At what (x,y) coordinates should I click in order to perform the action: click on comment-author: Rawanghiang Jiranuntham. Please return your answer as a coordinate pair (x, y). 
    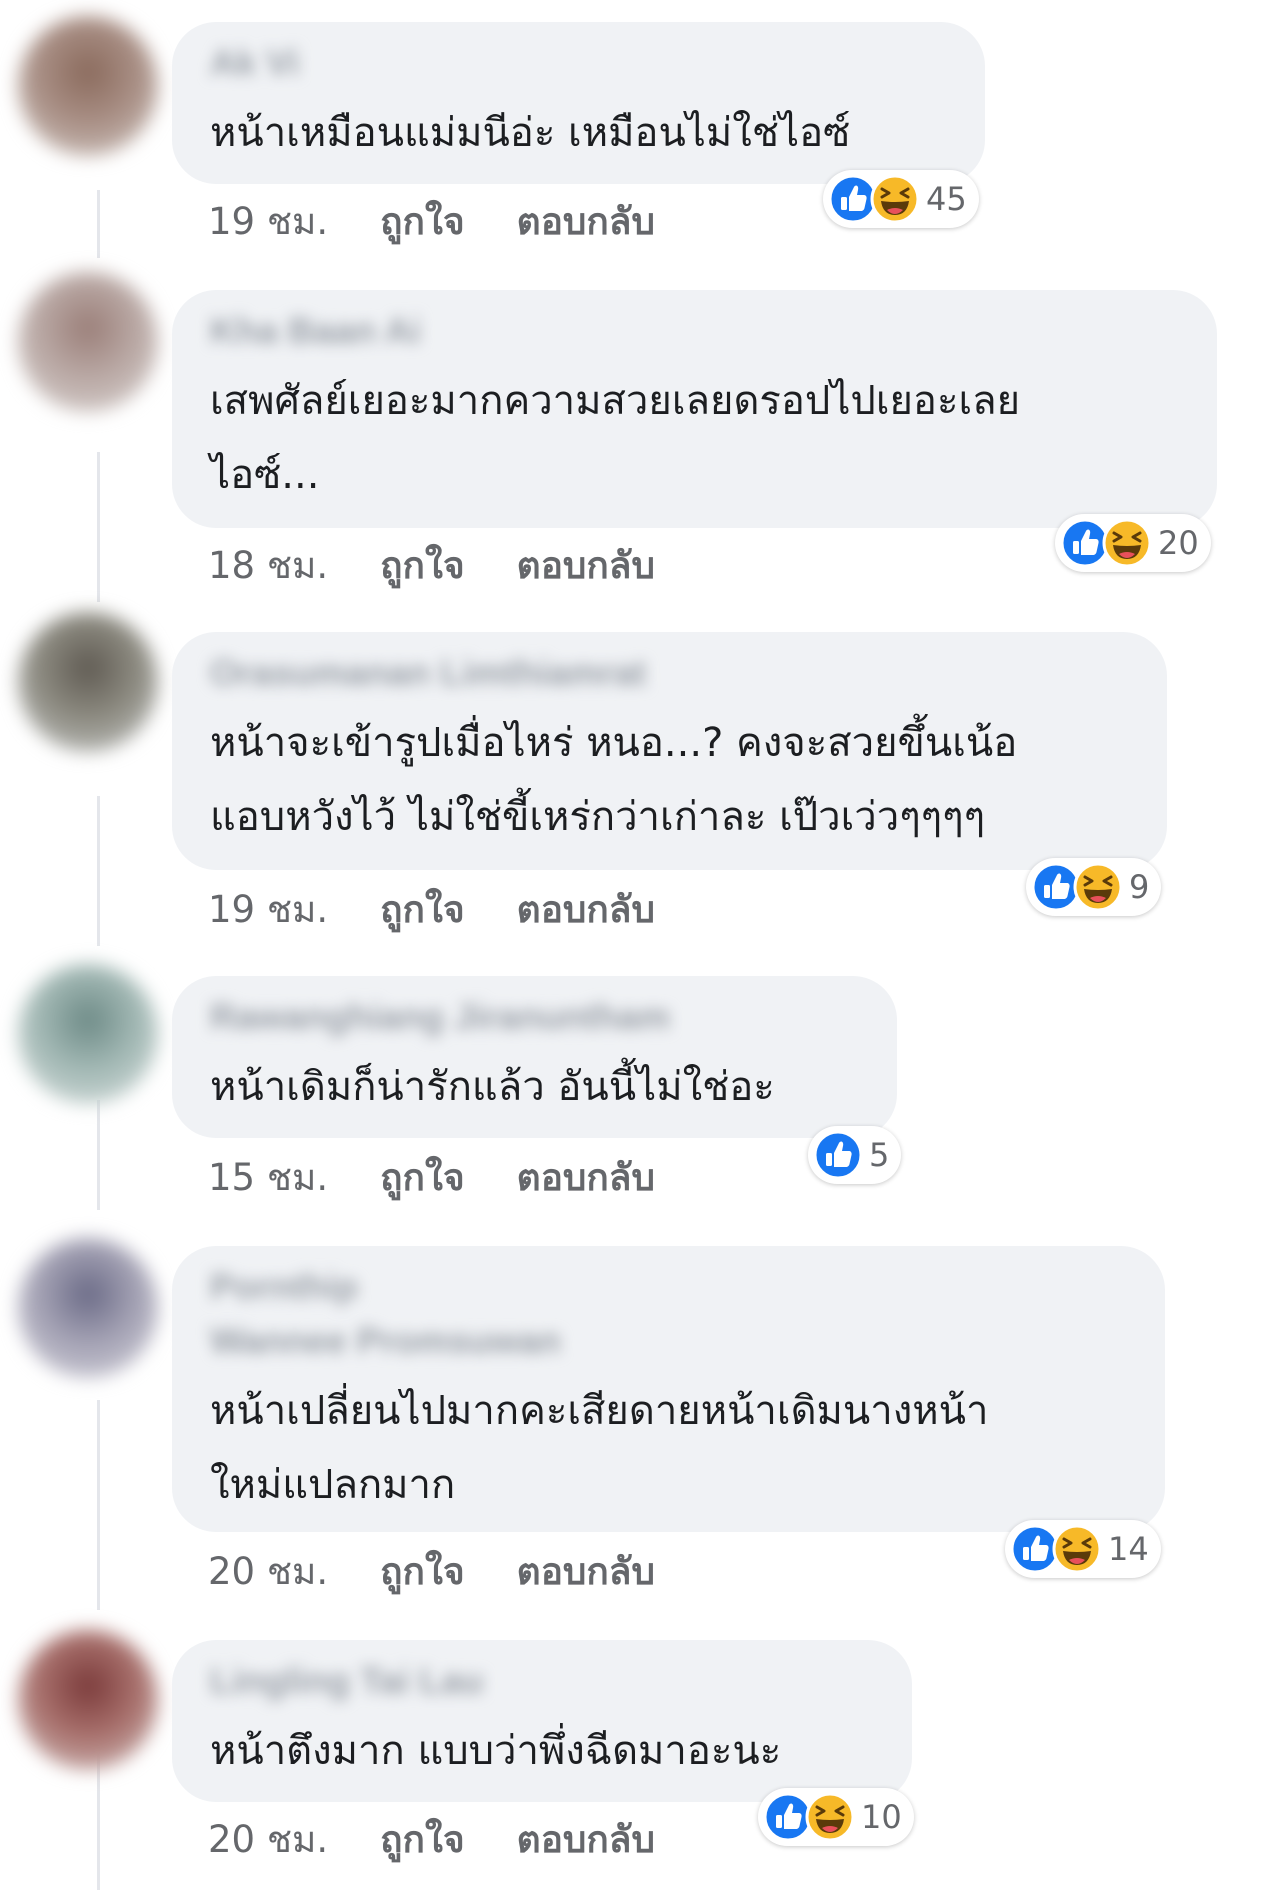
    Looking at the image, I should click on (534, 1018).